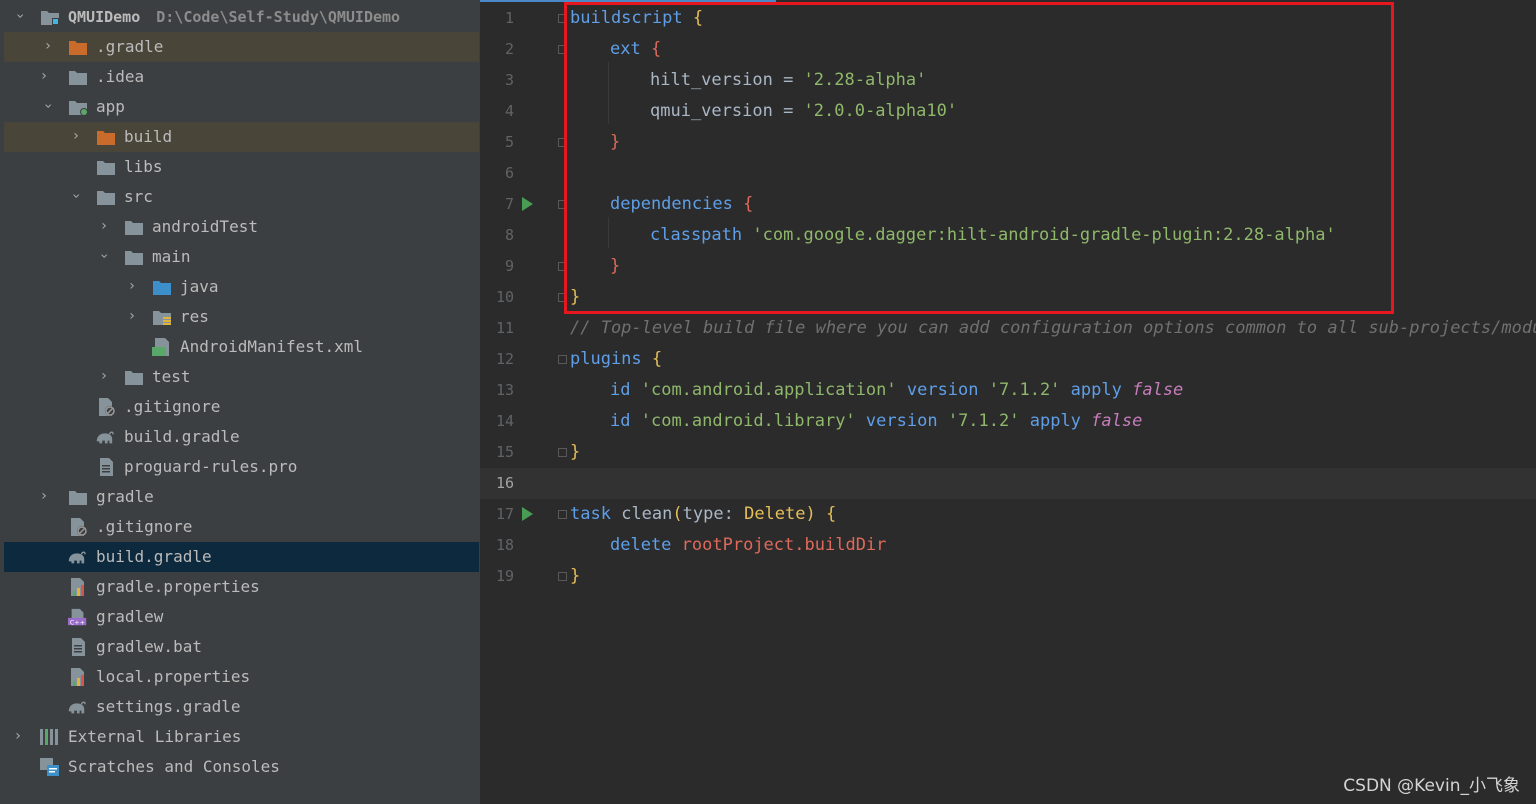 The width and height of the screenshot is (1536, 804). I want to click on tree-row-manifest: AndroidManifest.xml, so click(240, 347).